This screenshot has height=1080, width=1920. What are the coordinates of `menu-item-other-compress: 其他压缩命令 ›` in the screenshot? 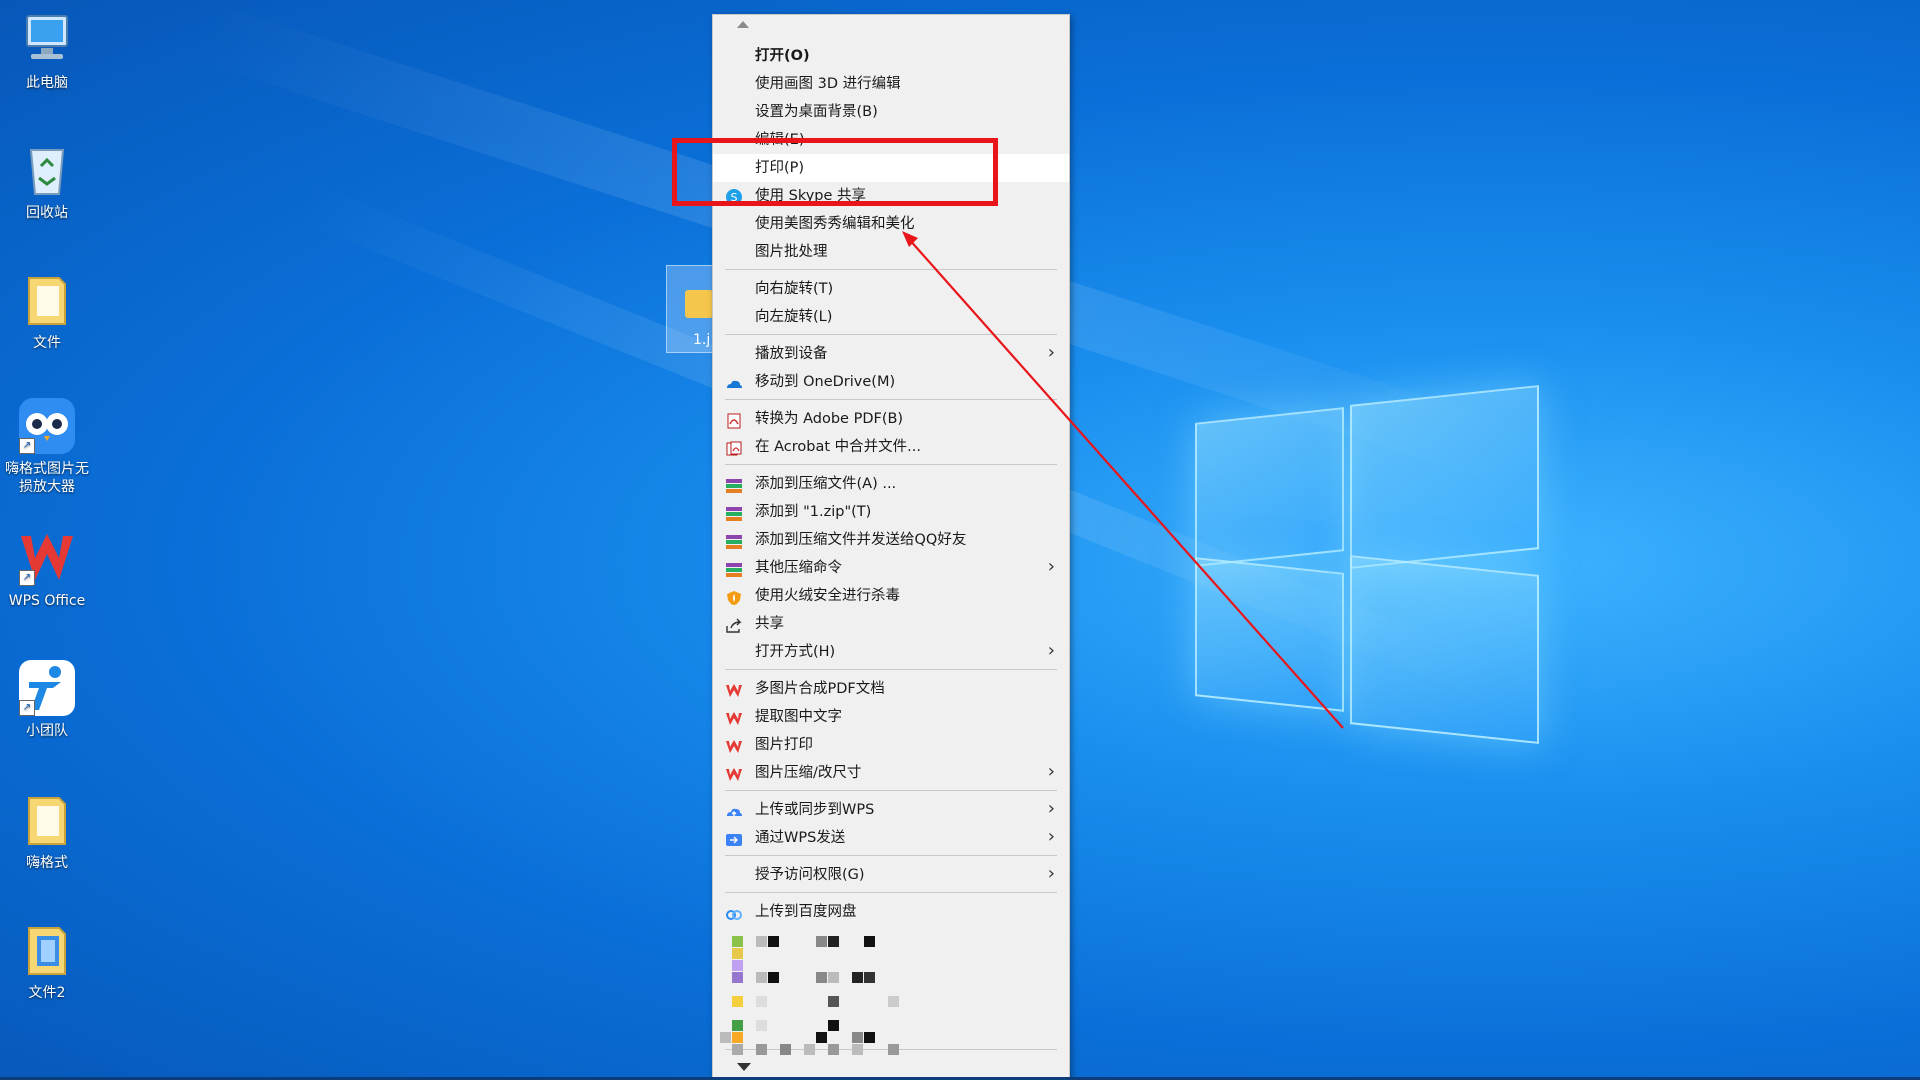 It's located at (891, 568).